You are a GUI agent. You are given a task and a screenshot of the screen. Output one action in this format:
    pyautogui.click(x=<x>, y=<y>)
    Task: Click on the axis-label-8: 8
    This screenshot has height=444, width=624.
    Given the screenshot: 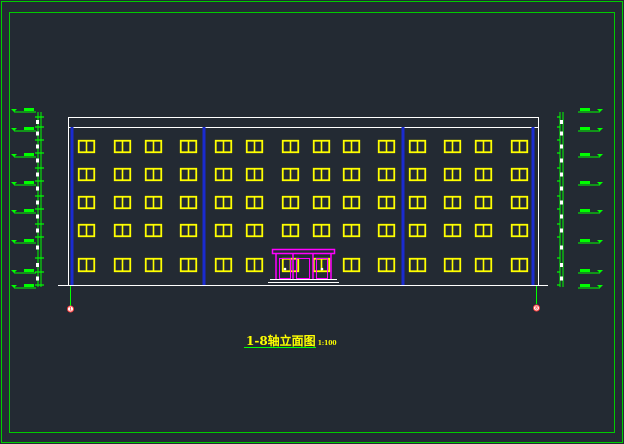 What is the action you would take?
    pyautogui.click(x=536, y=308)
    